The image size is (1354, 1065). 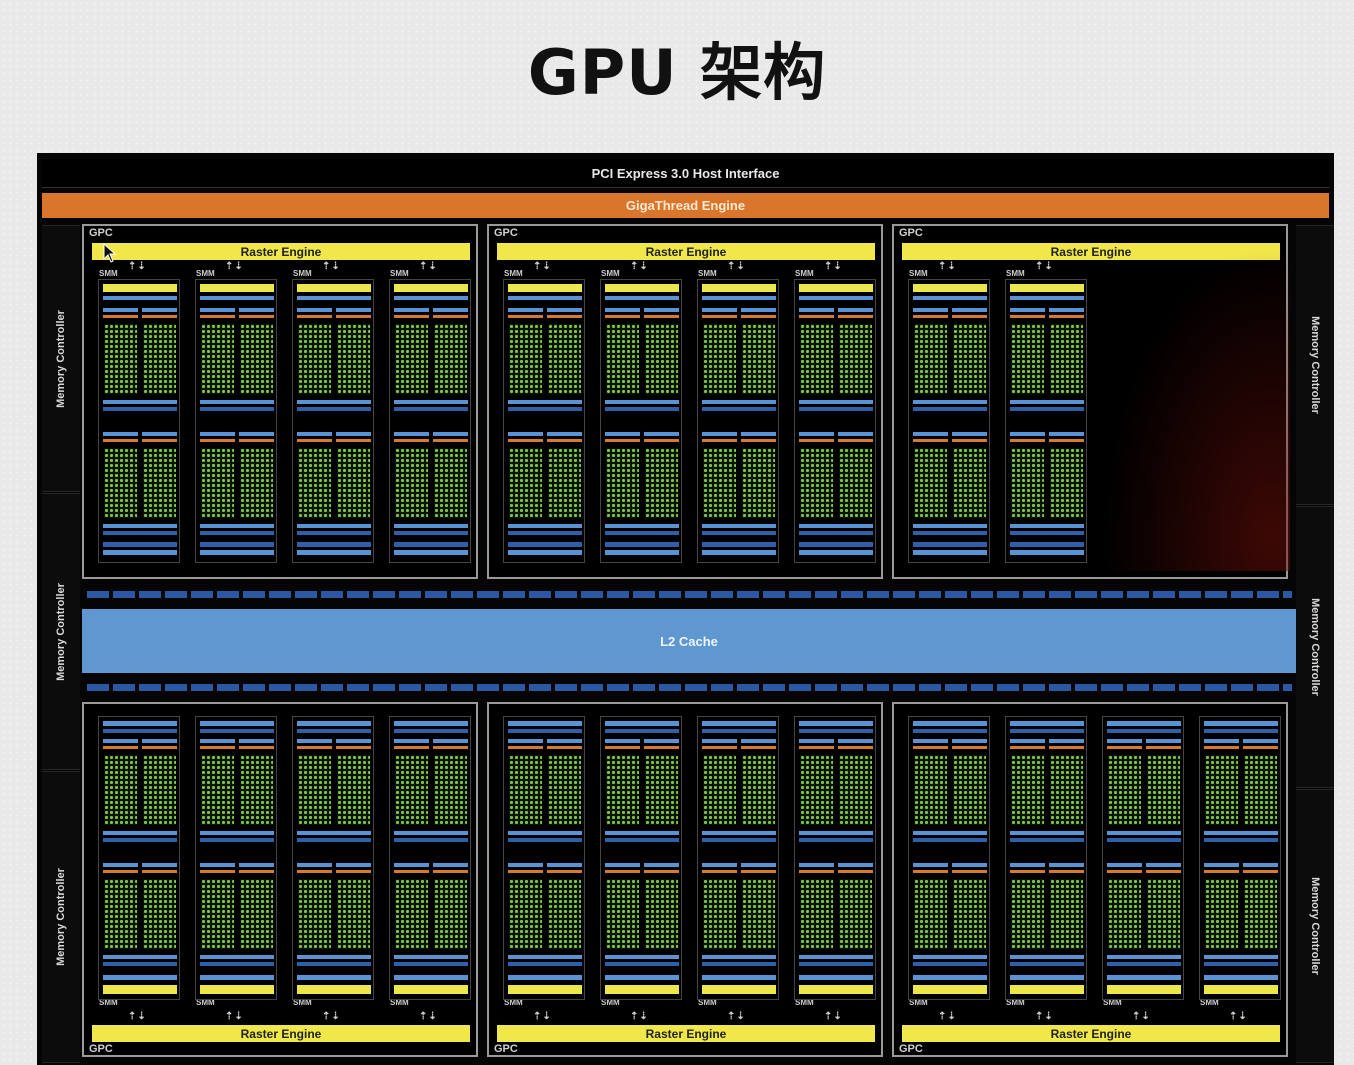 What do you see at coordinates (1315, 365) in the screenshot?
I see `memory-controller-label: Memory Controller` at bounding box center [1315, 365].